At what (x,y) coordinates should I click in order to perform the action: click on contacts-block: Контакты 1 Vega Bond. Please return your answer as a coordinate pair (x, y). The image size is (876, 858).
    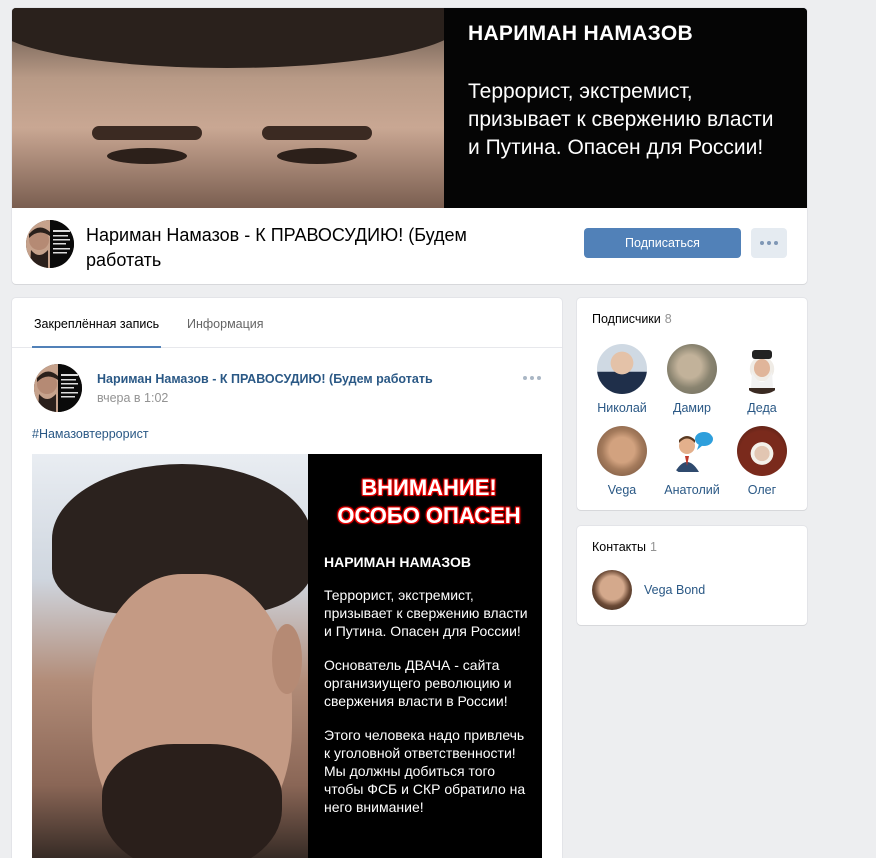
    Looking at the image, I should click on (692, 575).